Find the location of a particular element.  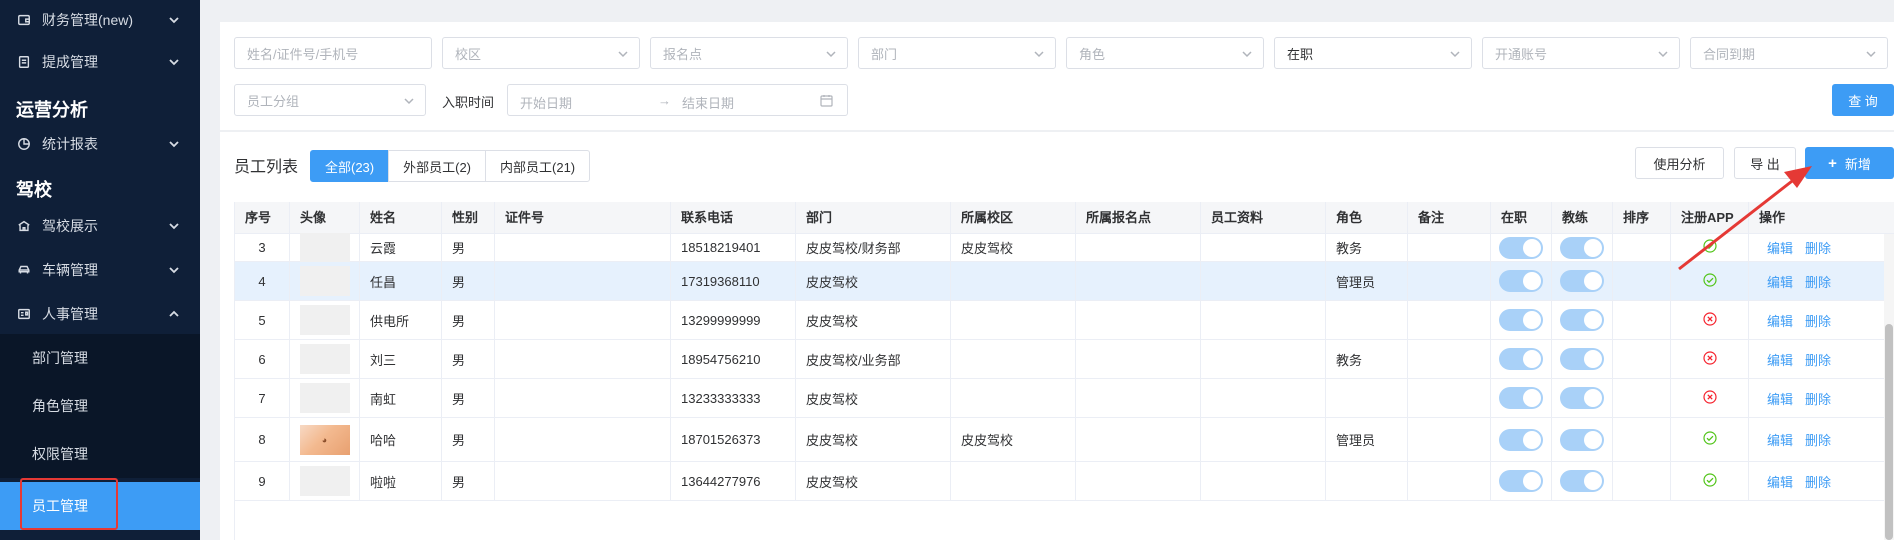

sidebar-subitem-label: 角色管理 is located at coordinates (60, 406).